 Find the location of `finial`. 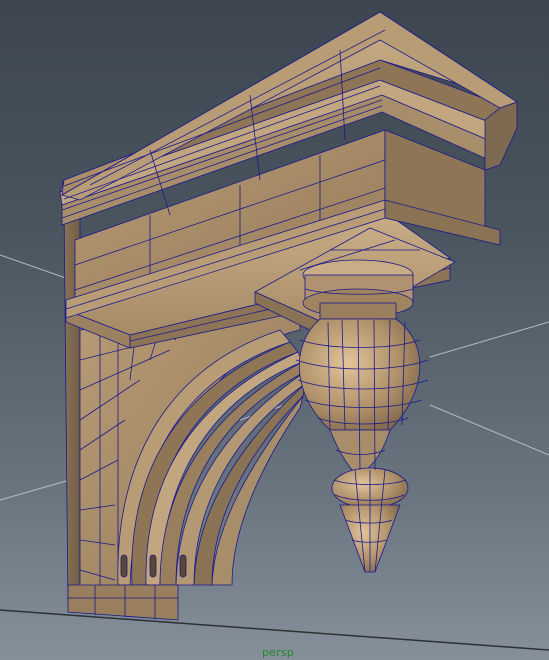

finial is located at coordinates (362, 416).